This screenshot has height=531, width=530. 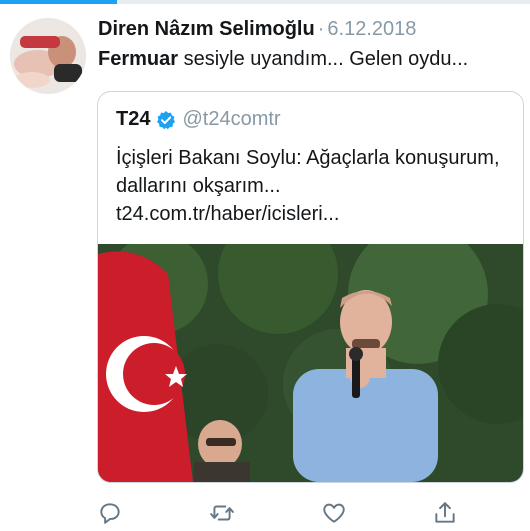 What do you see at coordinates (133, 119) in the screenshot?
I see `card-source-name: T24` at bounding box center [133, 119].